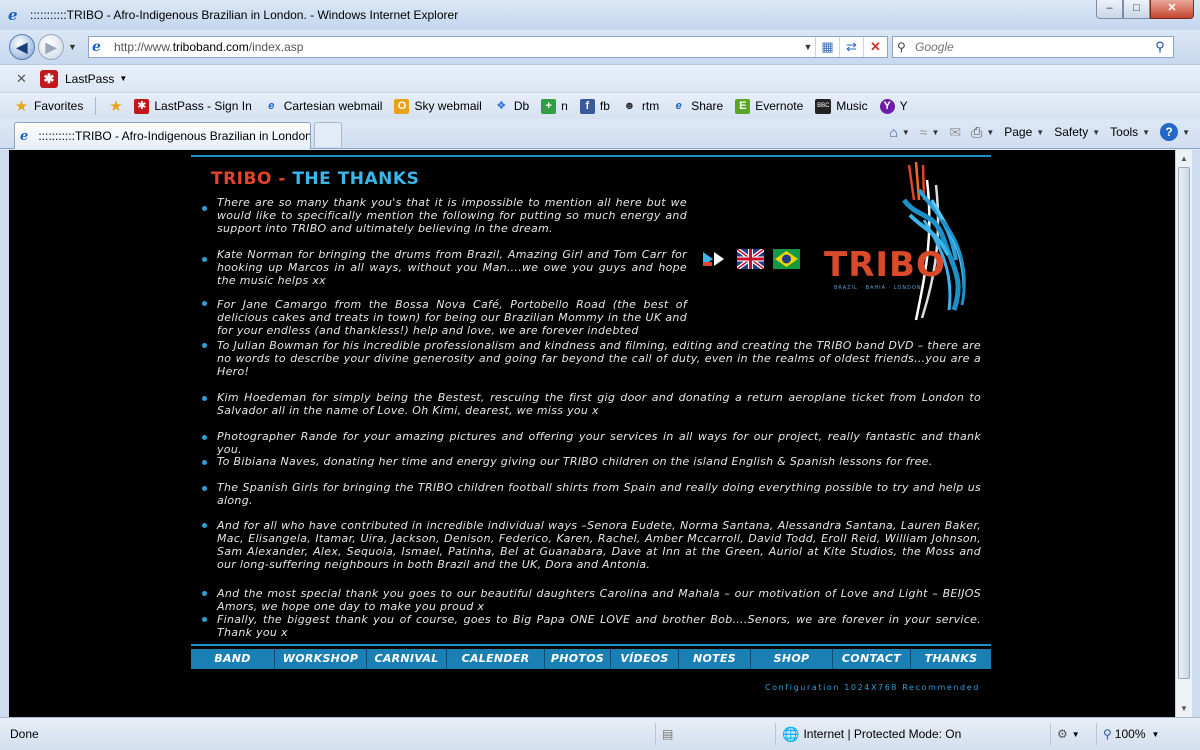 The image size is (1200, 750). I want to click on read-mail-button: ✉, so click(955, 132).